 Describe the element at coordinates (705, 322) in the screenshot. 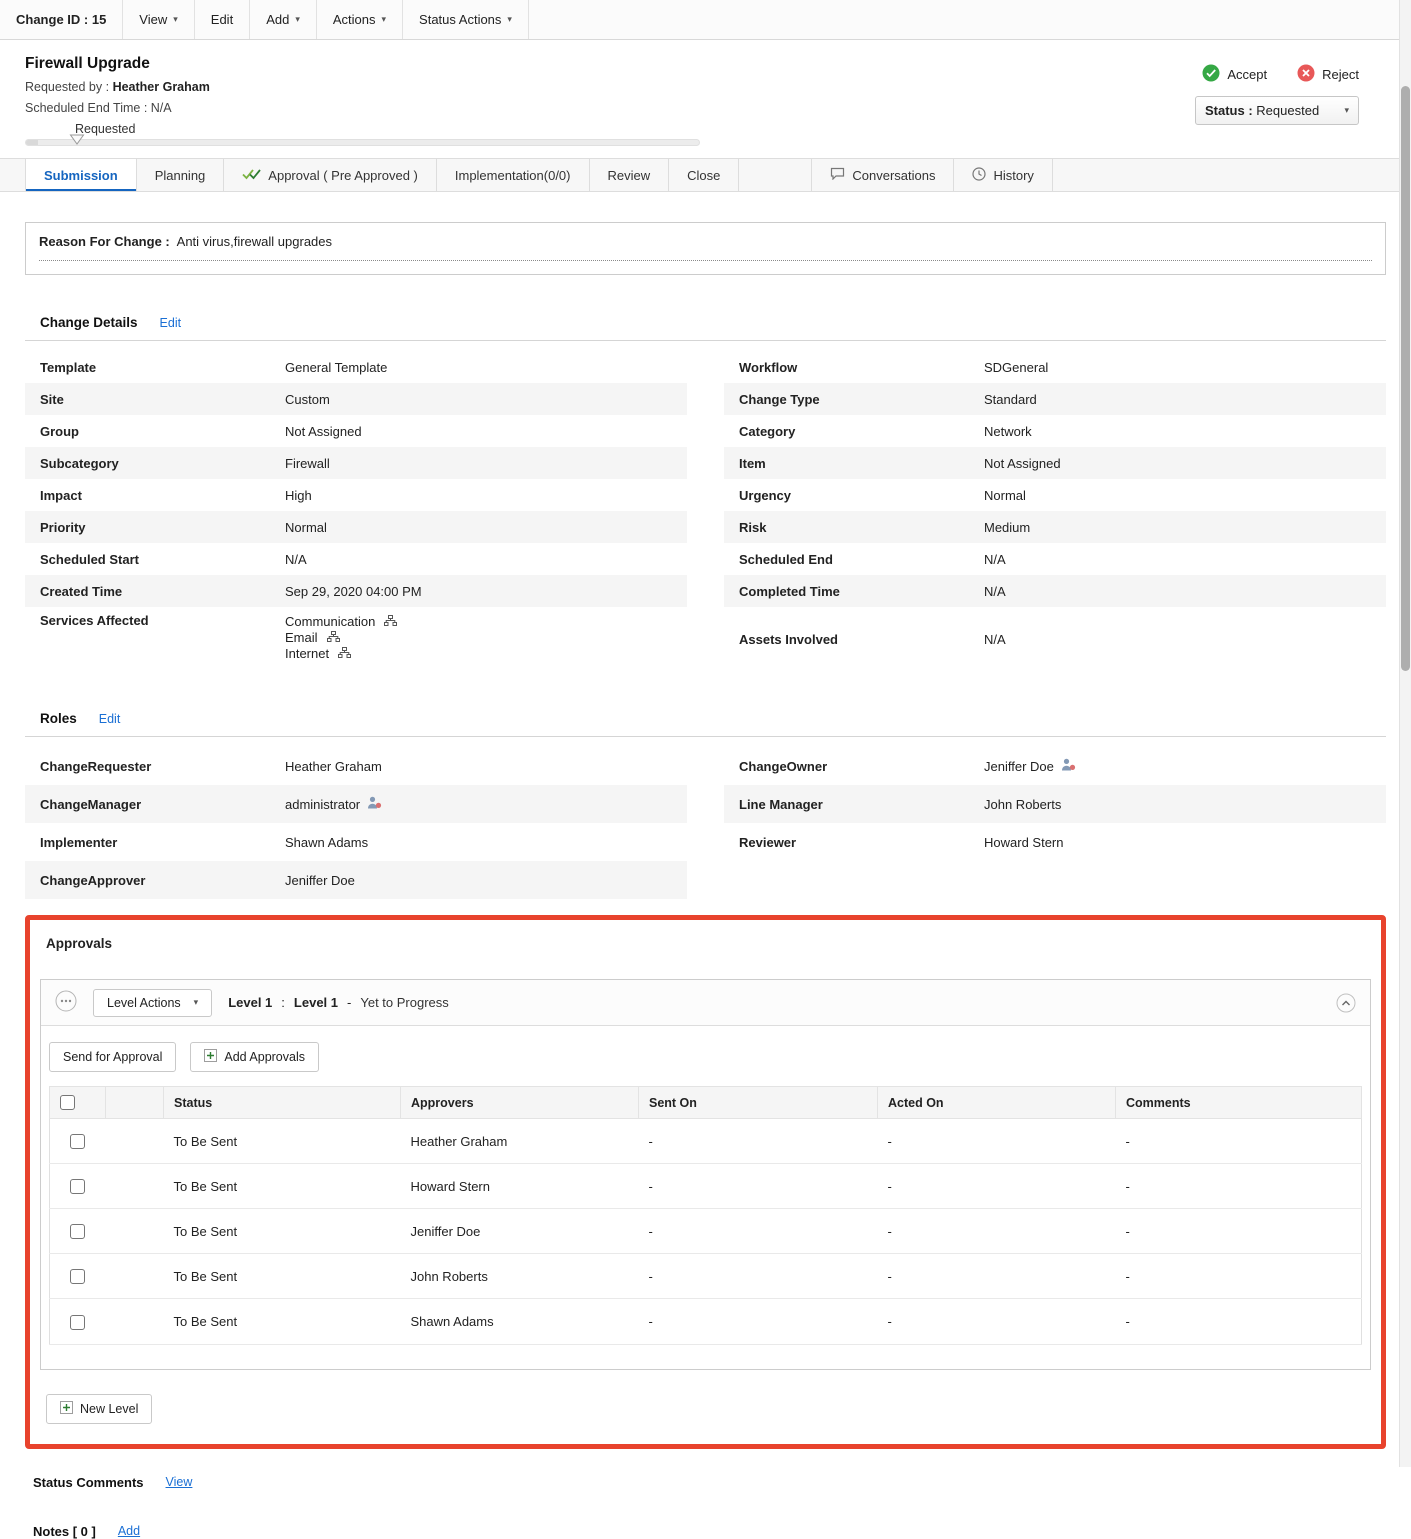

I see `change-details-head: Change Details Edit` at that location.